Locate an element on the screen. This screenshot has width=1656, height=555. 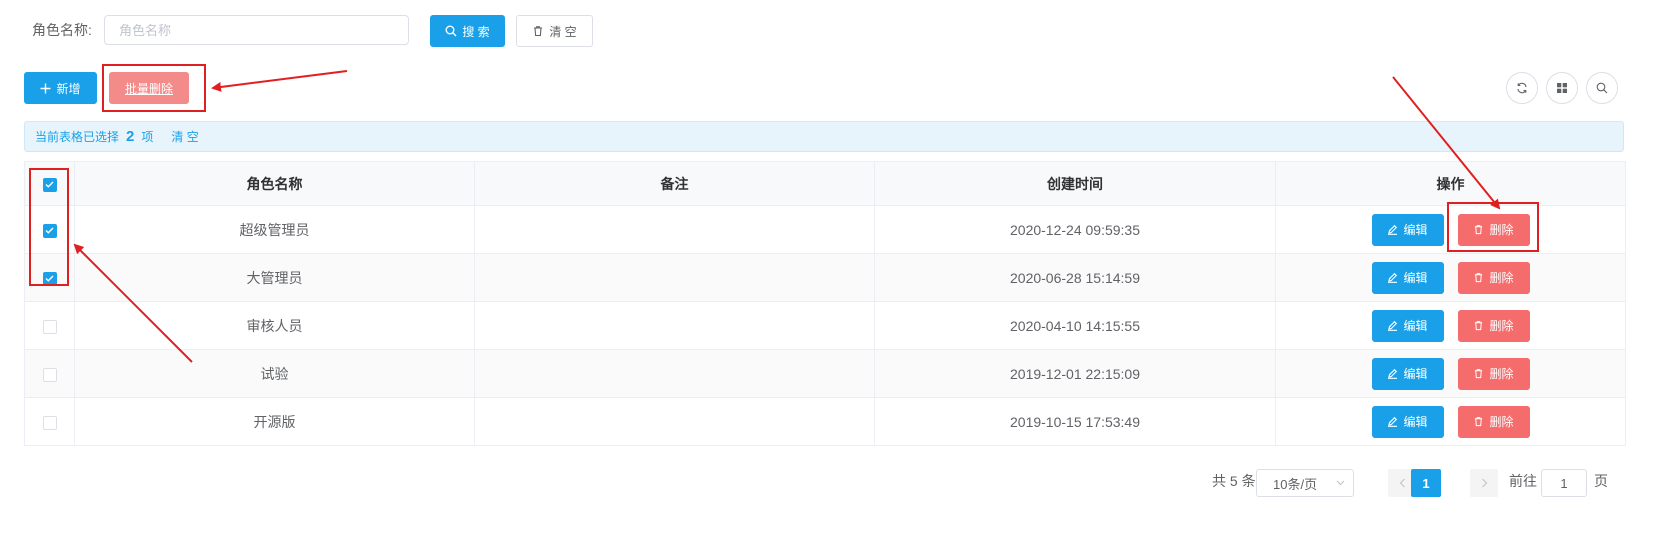
selection-alert: 当前表格已选择 2 项 清 空 is located at coordinates (824, 136).